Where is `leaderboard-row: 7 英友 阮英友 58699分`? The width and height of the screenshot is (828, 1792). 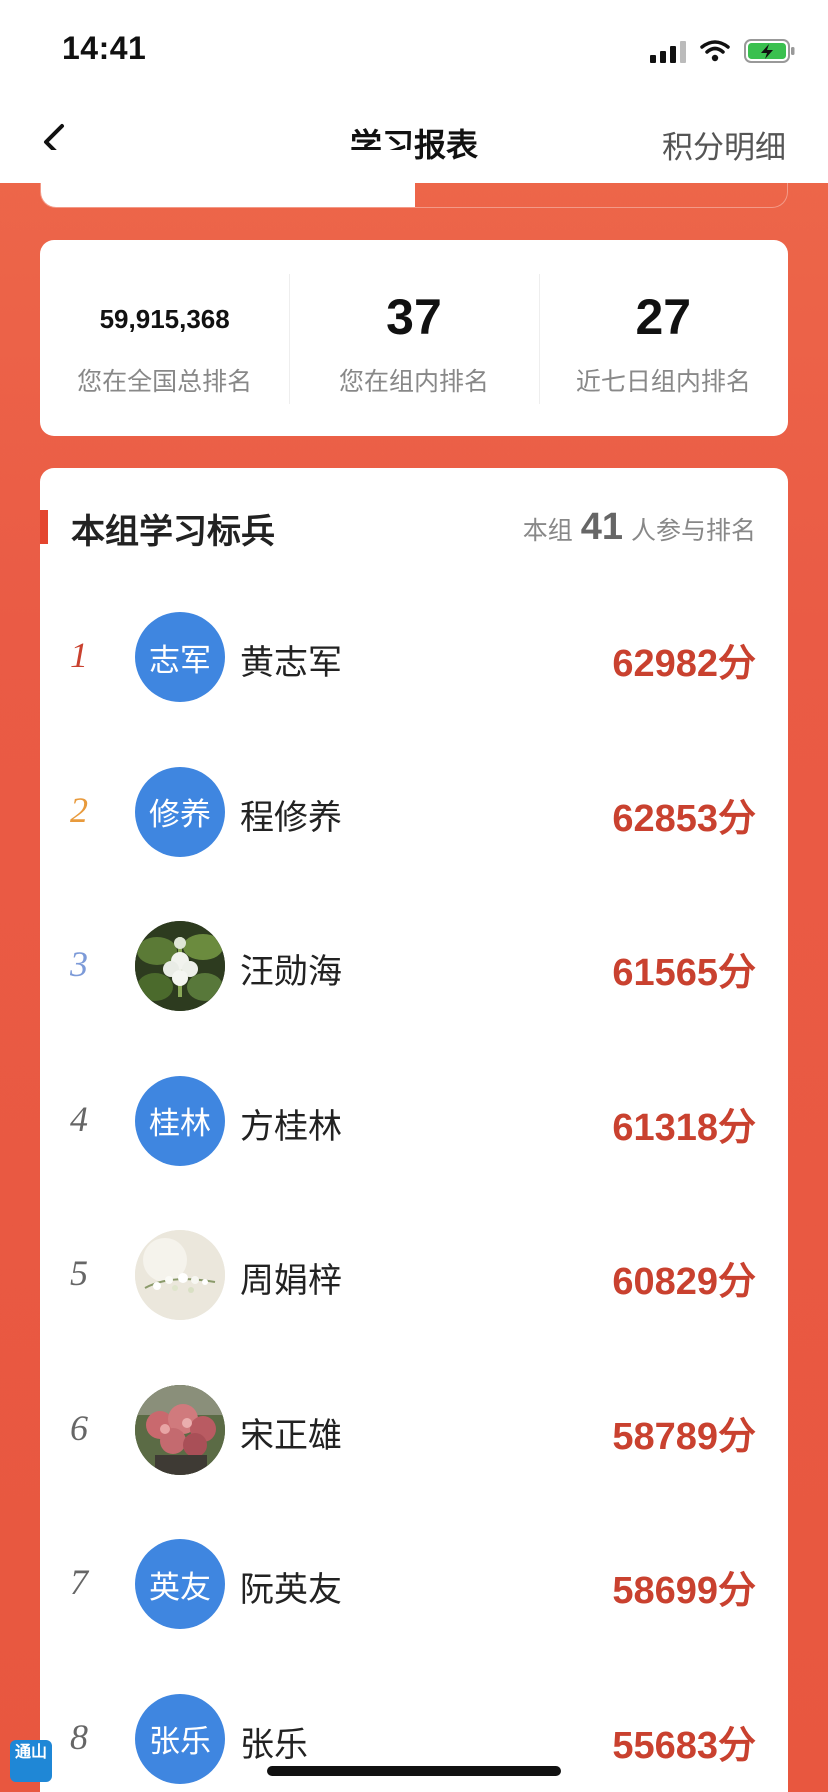 leaderboard-row: 7 英友 阮英友 58699分 is located at coordinates (414, 1584).